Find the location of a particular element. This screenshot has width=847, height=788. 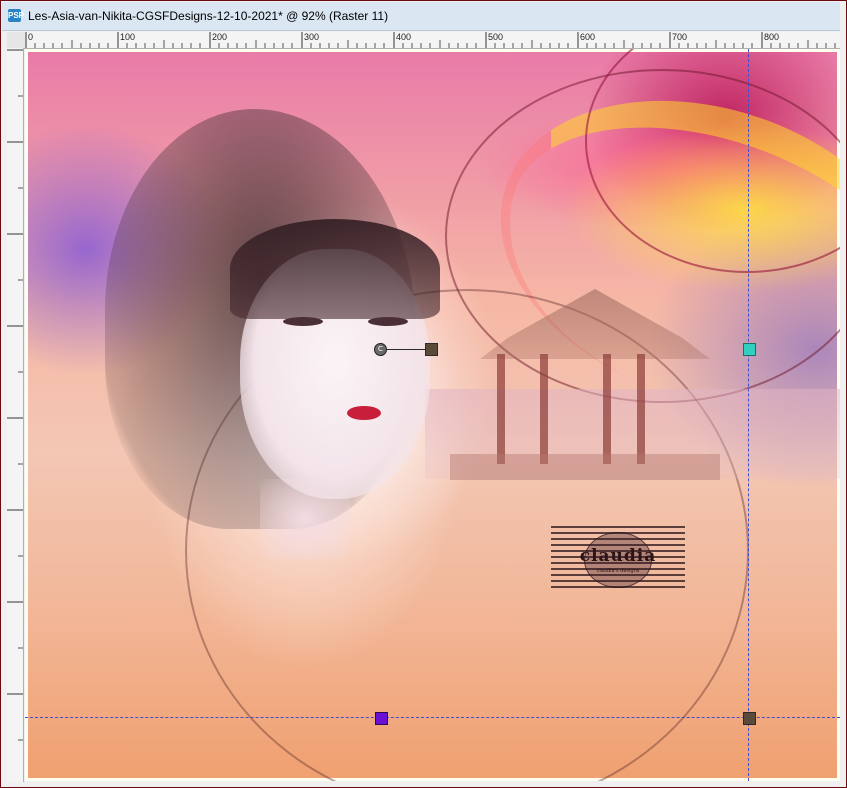

ruler-label: 600 is located at coordinates (588, 37).